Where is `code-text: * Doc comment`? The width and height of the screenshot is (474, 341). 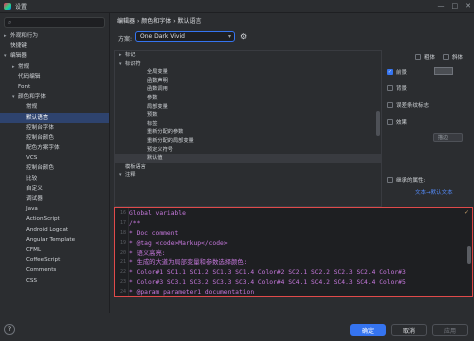
code-text: * Doc comment is located at coordinates (154, 233).